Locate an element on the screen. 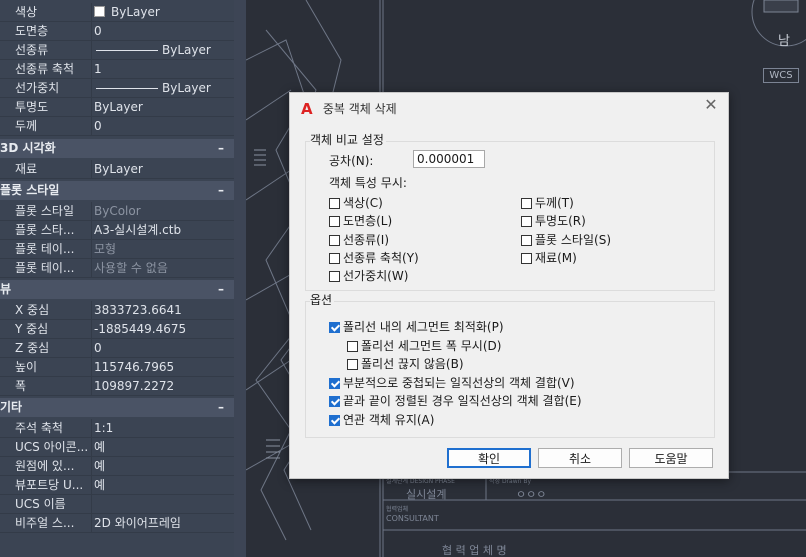 This screenshot has height=557, width=806. property-row: Y 중심 -1885449.4675 is located at coordinates (117, 329).